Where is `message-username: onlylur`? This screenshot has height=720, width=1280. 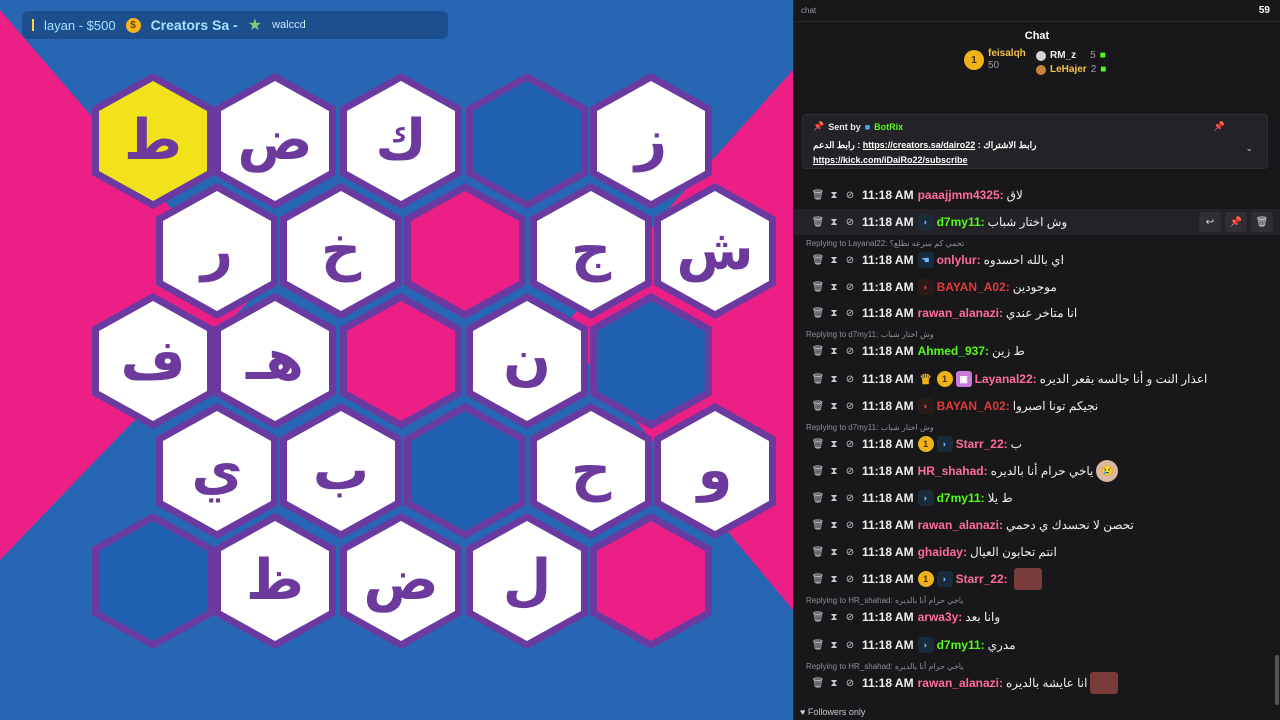 message-username: onlylur is located at coordinates (957, 260).